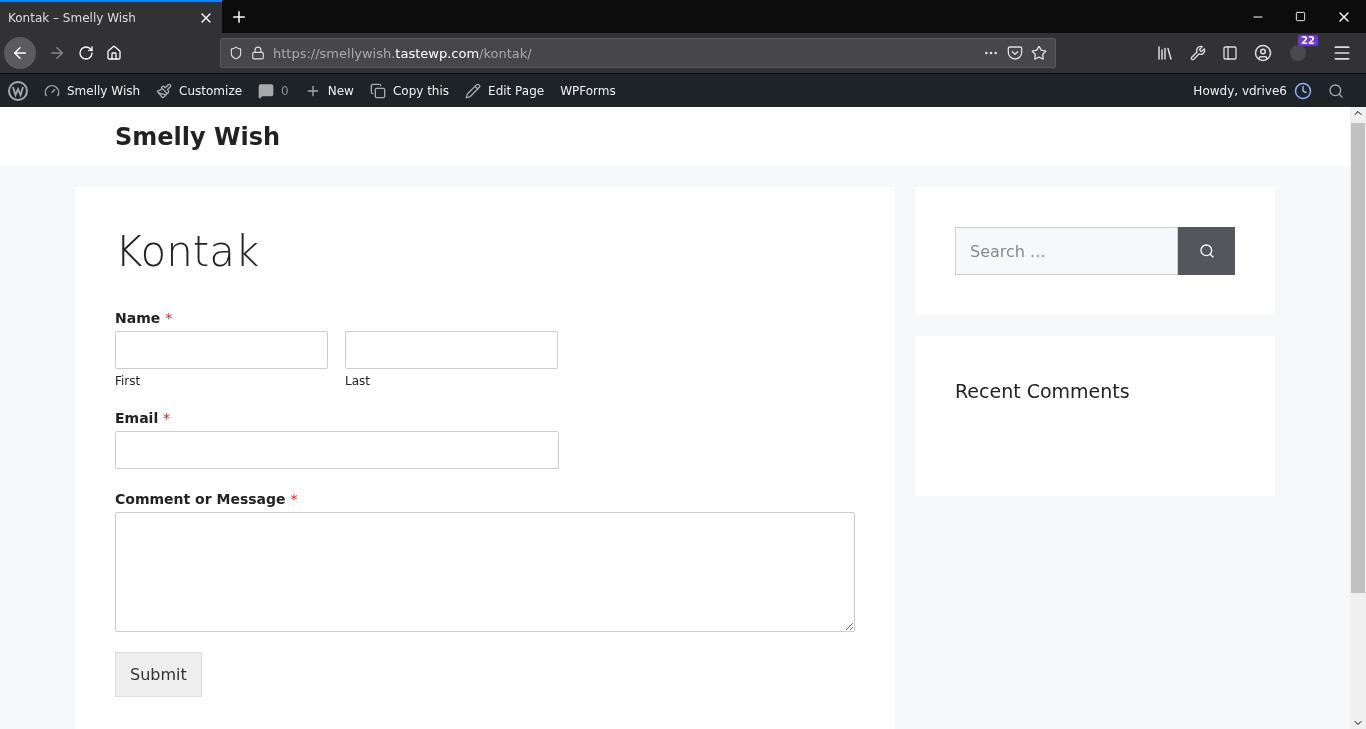 Image resolution: width=1366 pixels, height=729 pixels. Describe the element at coordinates (207, 499) in the screenshot. I see `field-label: Comment or Message *` at that location.